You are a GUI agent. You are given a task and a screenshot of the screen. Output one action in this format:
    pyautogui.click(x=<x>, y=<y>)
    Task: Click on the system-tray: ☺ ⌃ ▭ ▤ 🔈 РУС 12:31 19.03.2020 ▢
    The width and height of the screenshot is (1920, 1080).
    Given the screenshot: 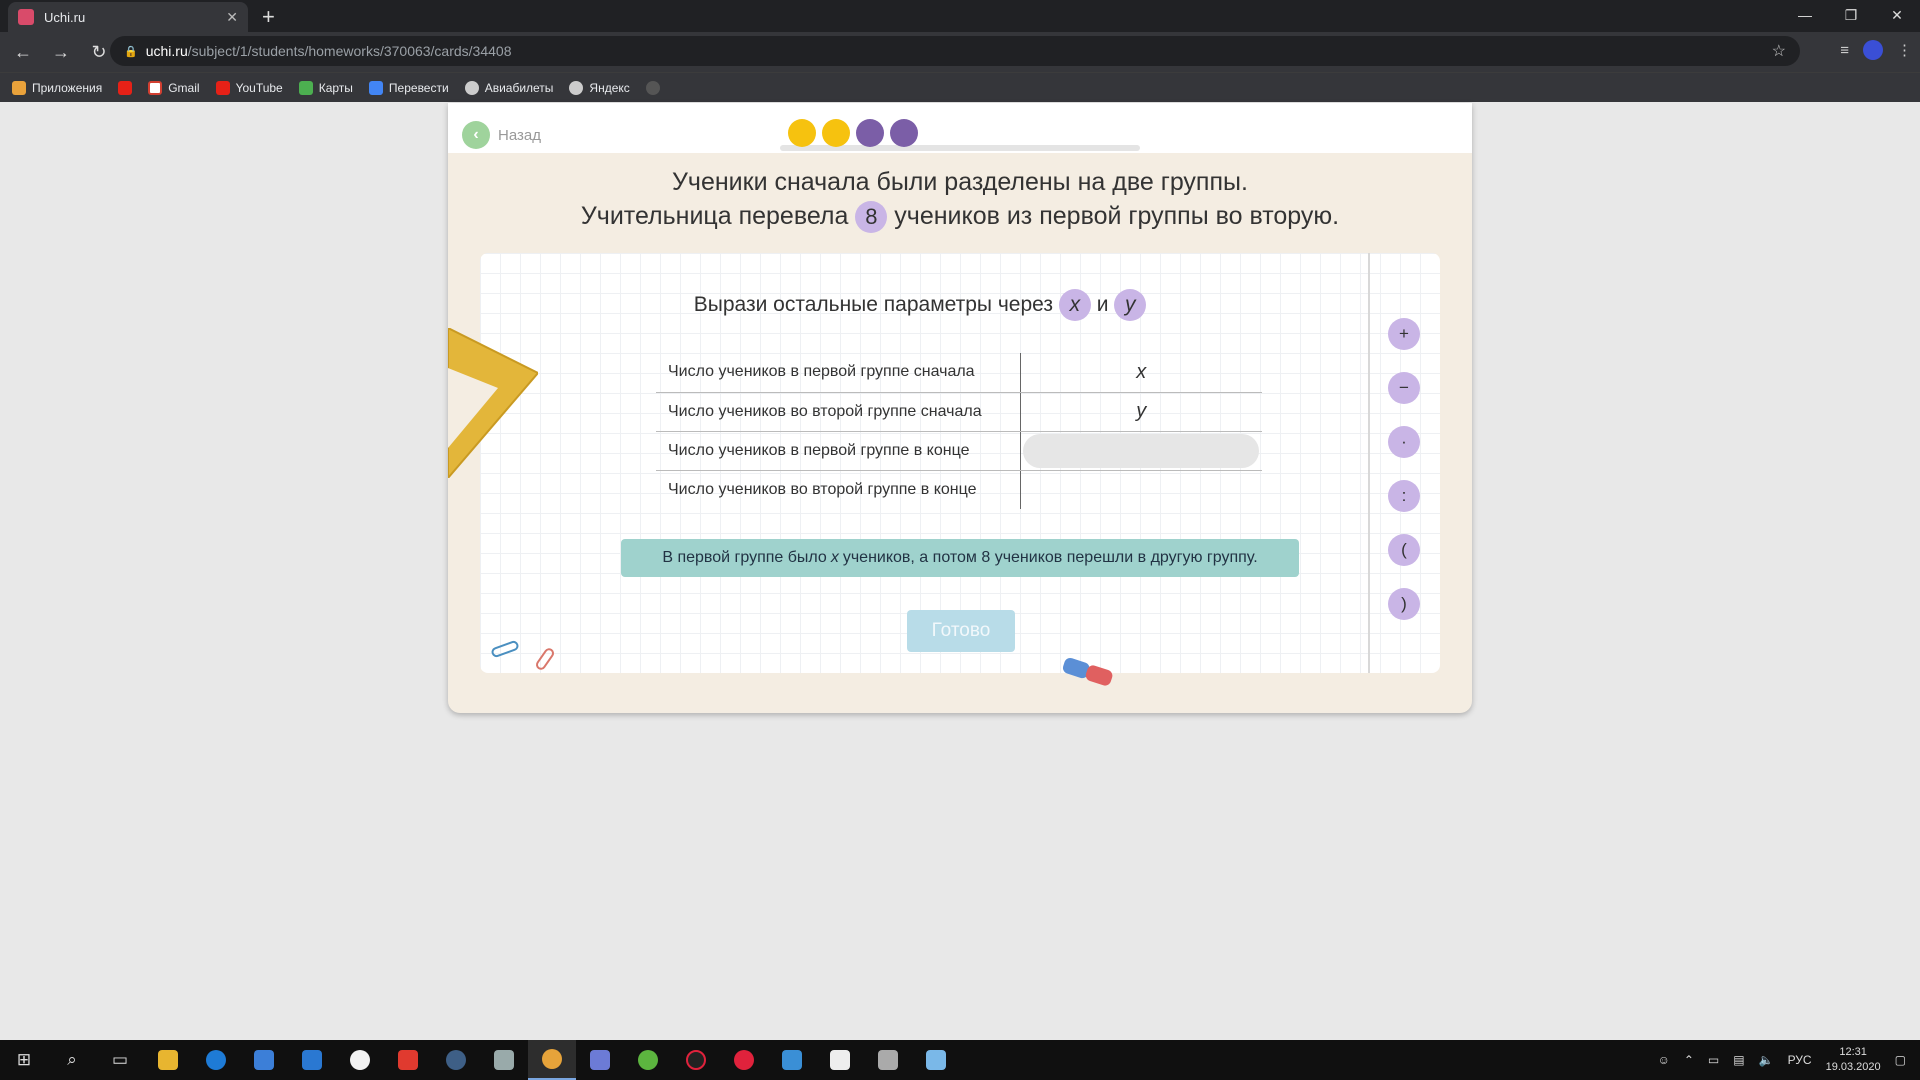 What is the action you would take?
    pyautogui.click(x=1789, y=1060)
    